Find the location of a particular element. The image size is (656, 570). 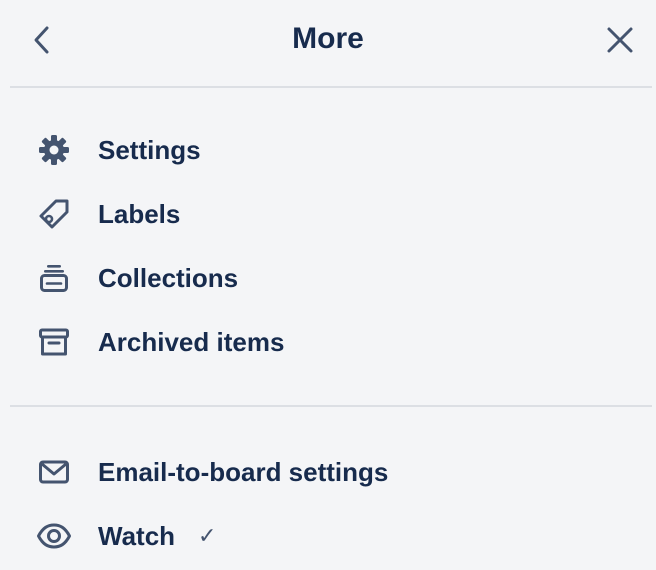

email-icon is located at coordinates (54, 472).